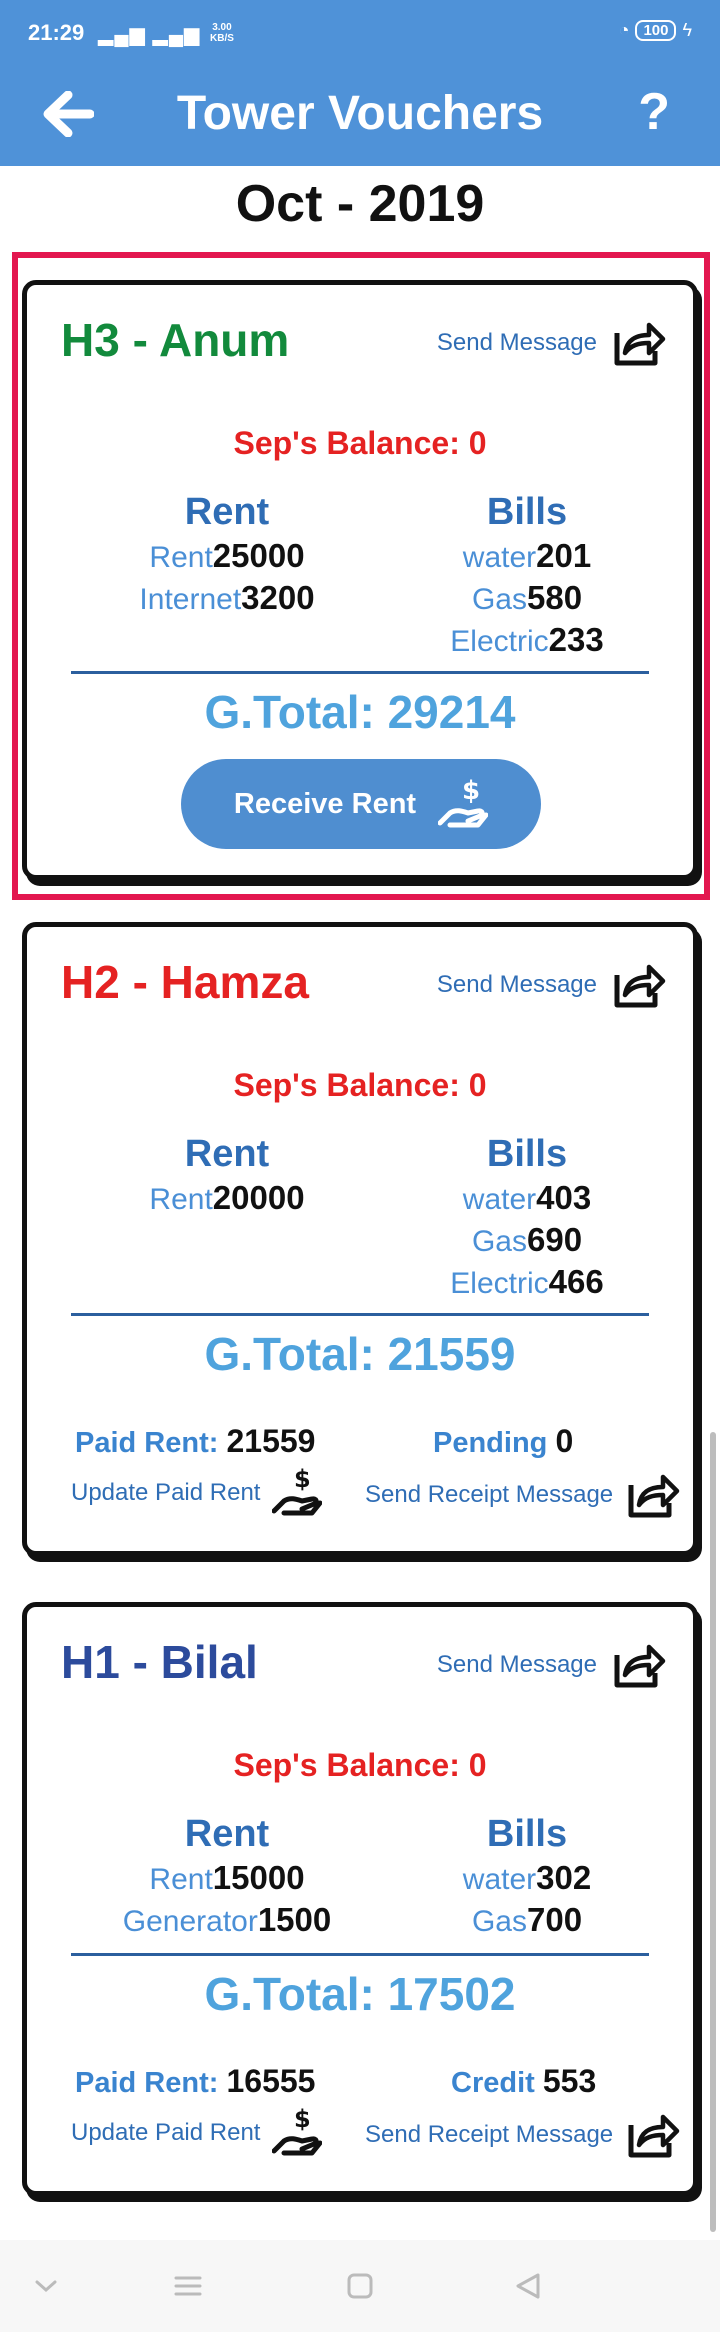 The width and height of the screenshot is (720, 2332). I want to click on rent-column: Rent Rent15000 Generator1500, so click(227, 1877).